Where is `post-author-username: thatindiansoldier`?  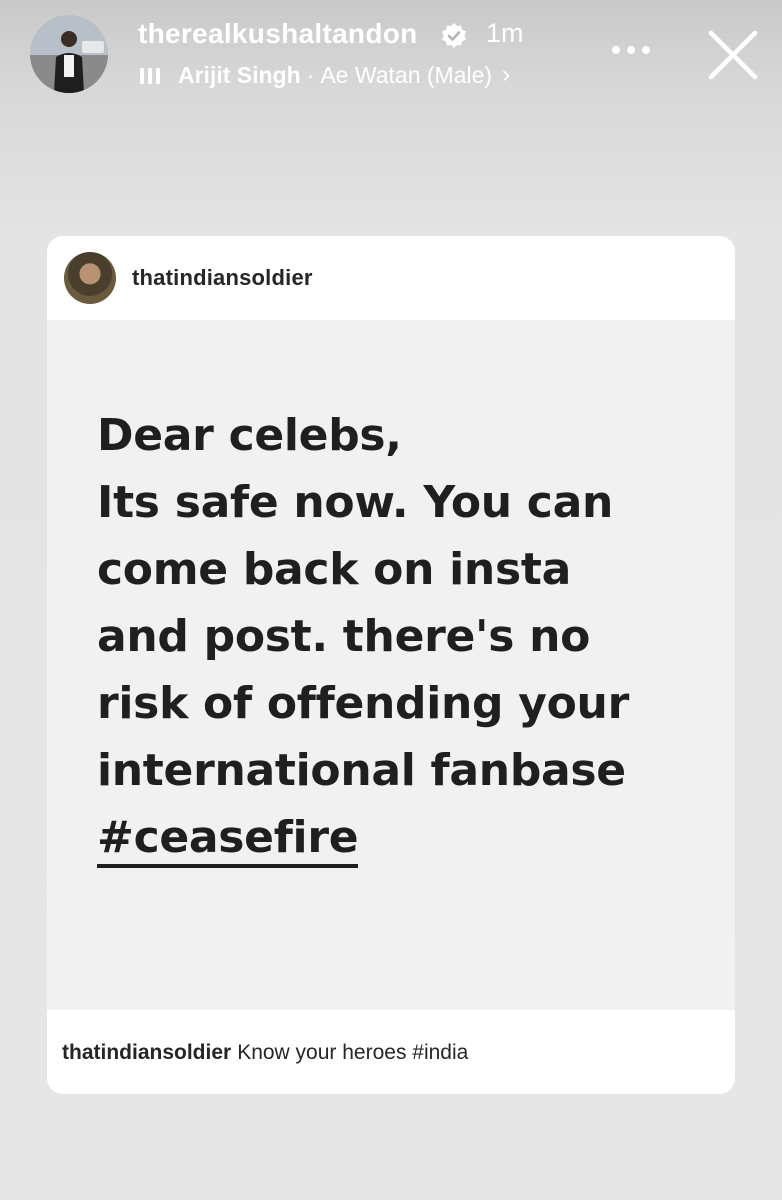 post-author-username: thatindiansoldier is located at coordinates (222, 278).